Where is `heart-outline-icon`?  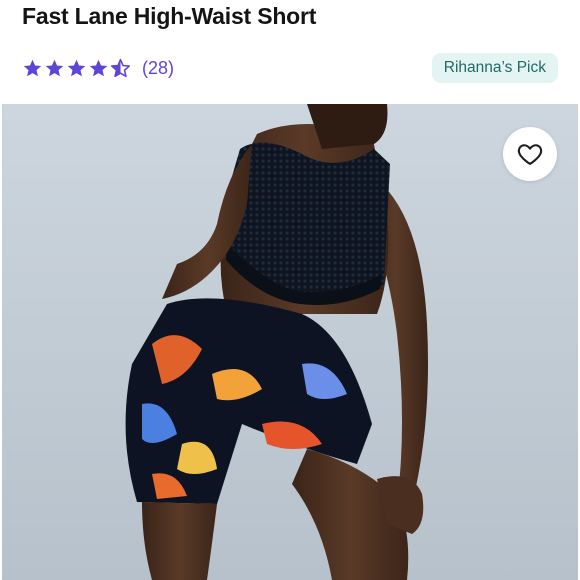
heart-outline-icon is located at coordinates (530, 154).